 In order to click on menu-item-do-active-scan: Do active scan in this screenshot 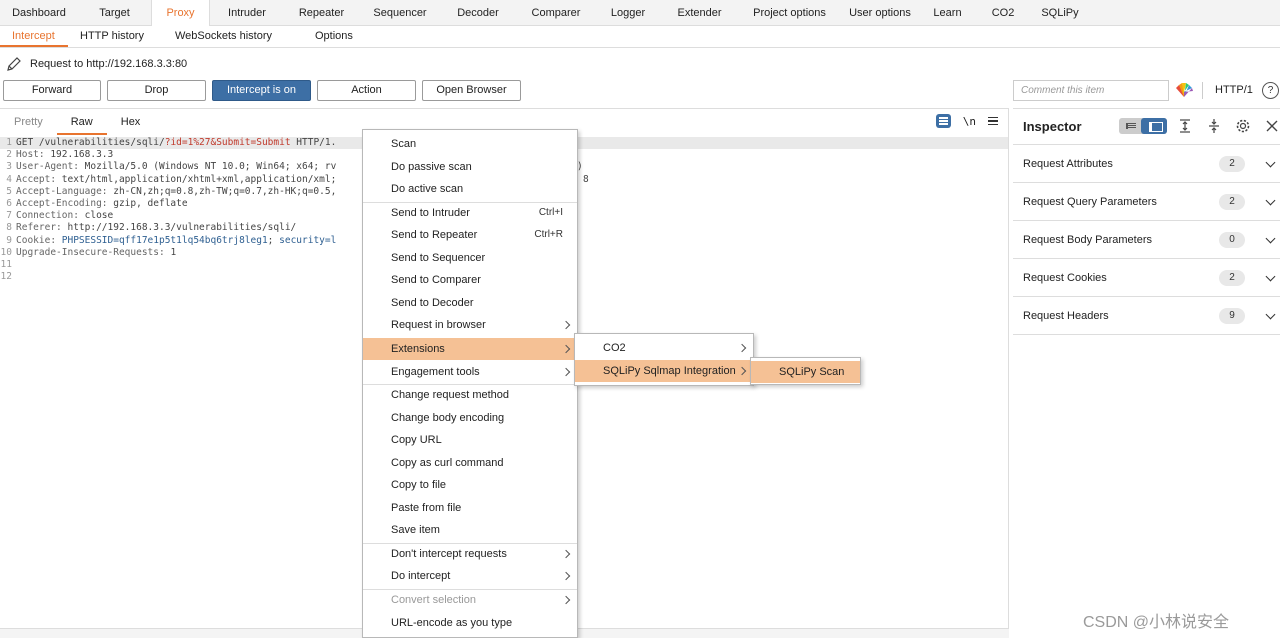, I will do `click(470, 189)`.